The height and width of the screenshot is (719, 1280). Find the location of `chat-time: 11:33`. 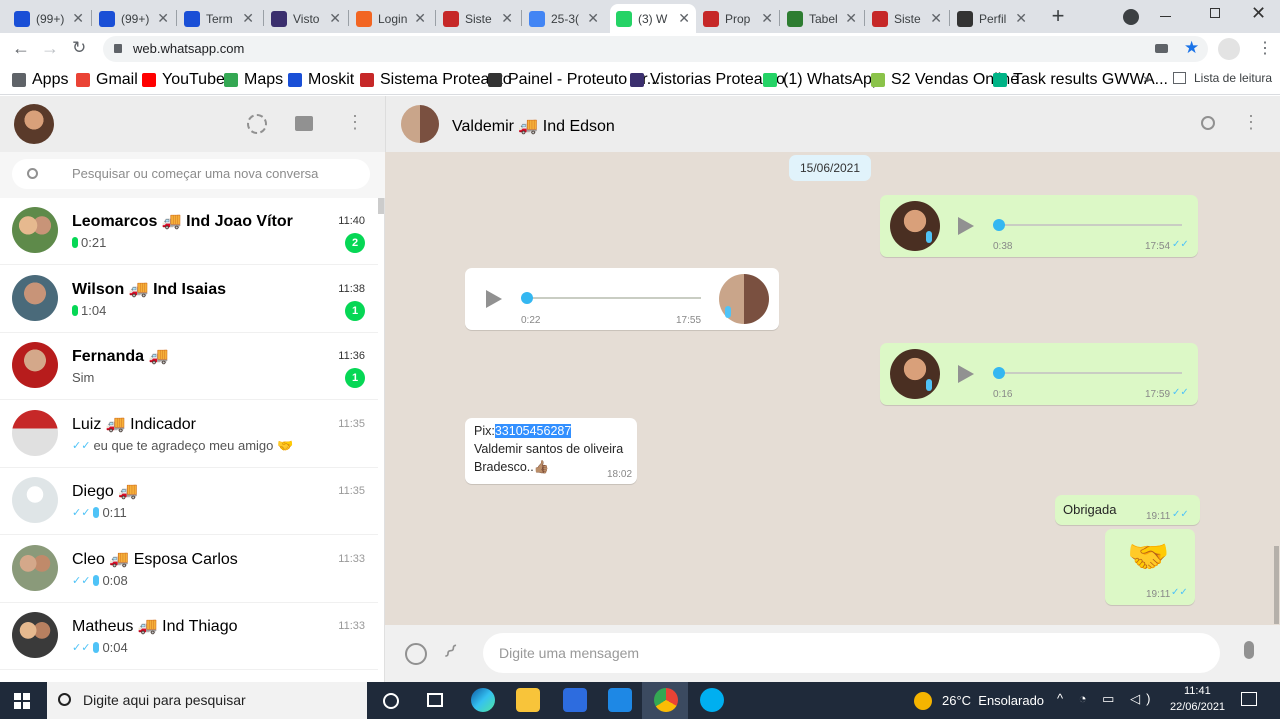

chat-time: 11:33 is located at coordinates (351, 558).